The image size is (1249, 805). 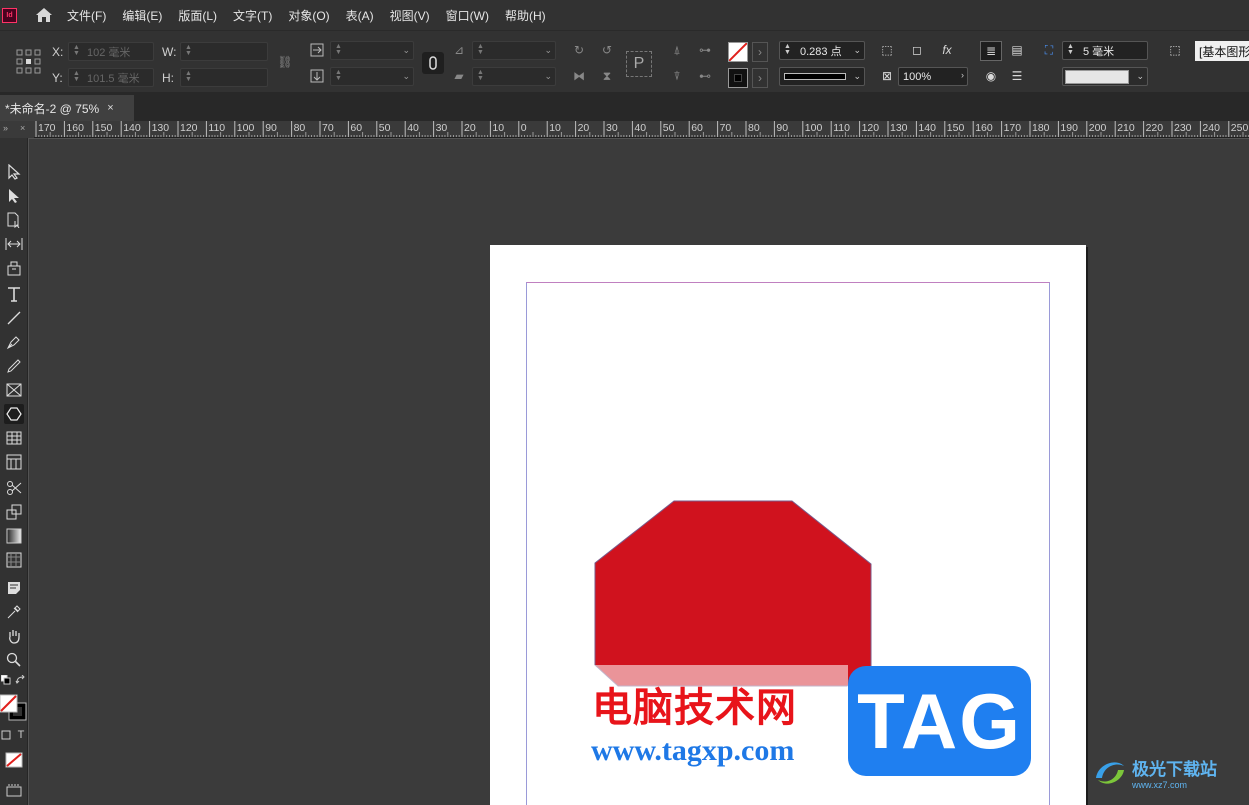 What do you see at coordinates (14, 414) in the screenshot?
I see `polygon-tool-icon` at bounding box center [14, 414].